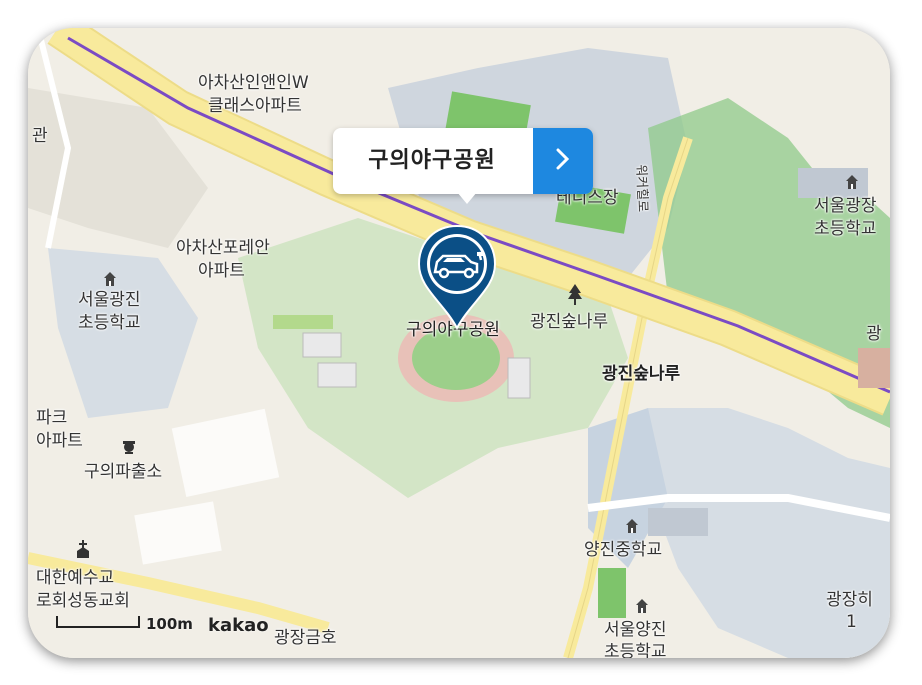 The height and width of the screenshot is (685, 922). Describe the element at coordinates (238, 625) in the screenshot. I see `kakao-logo: kakao` at that location.